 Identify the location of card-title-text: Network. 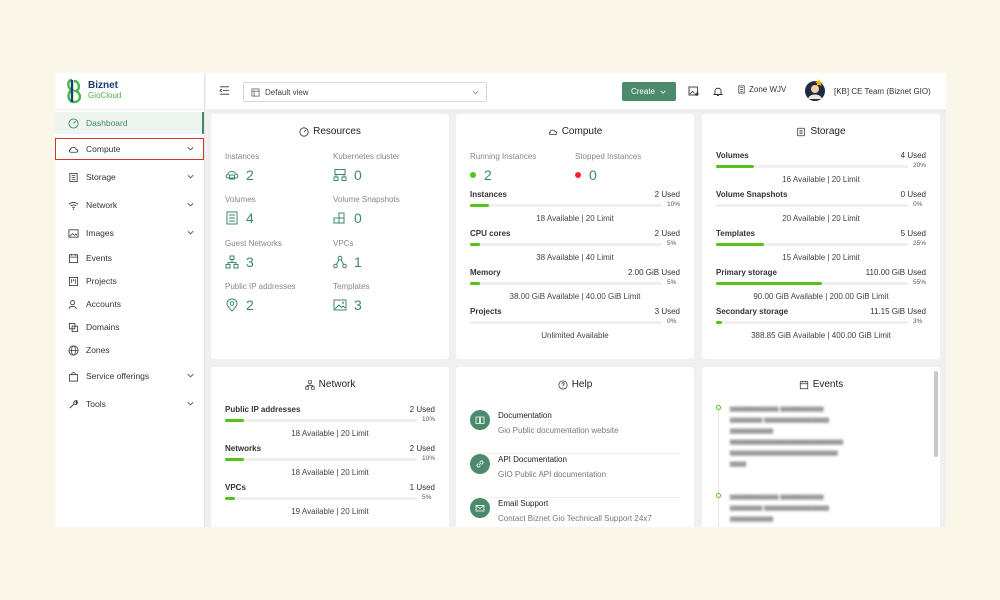
(337, 384).